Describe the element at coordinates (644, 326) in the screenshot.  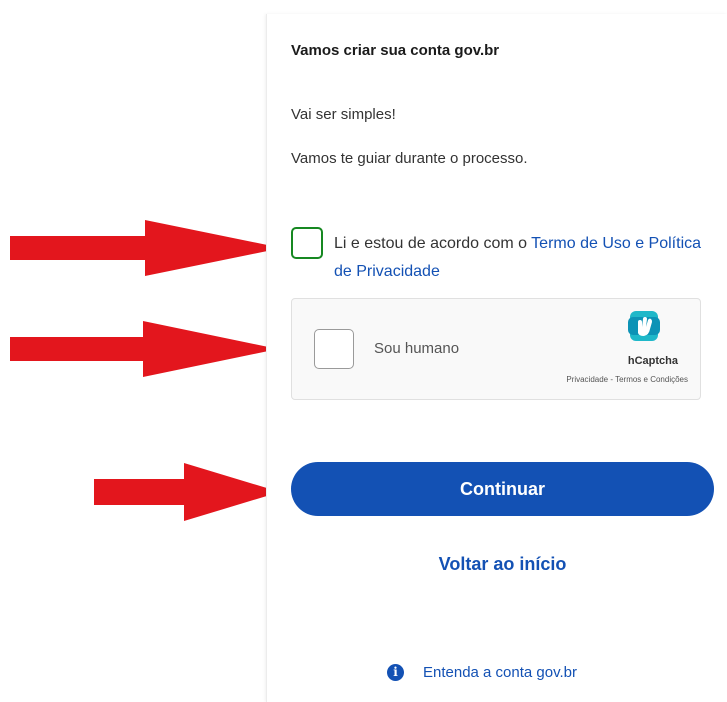
I see `hcaptcha-hand-icon` at that location.